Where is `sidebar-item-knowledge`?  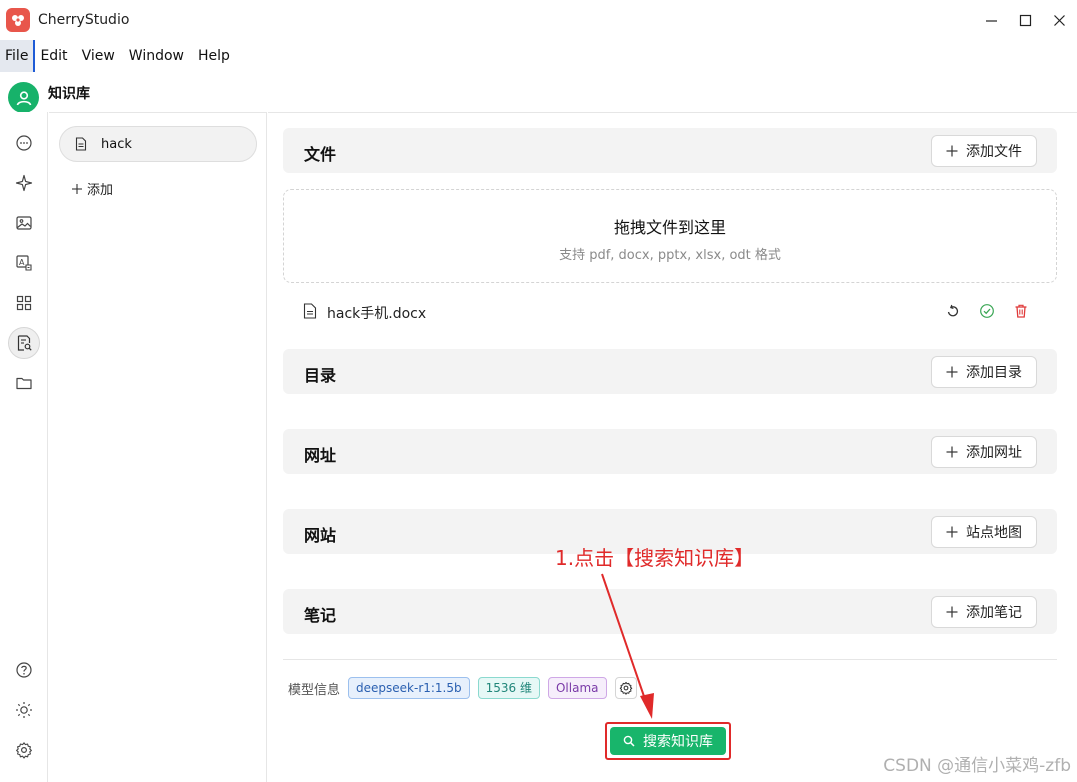 sidebar-item-knowledge is located at coordinates (24, 343).